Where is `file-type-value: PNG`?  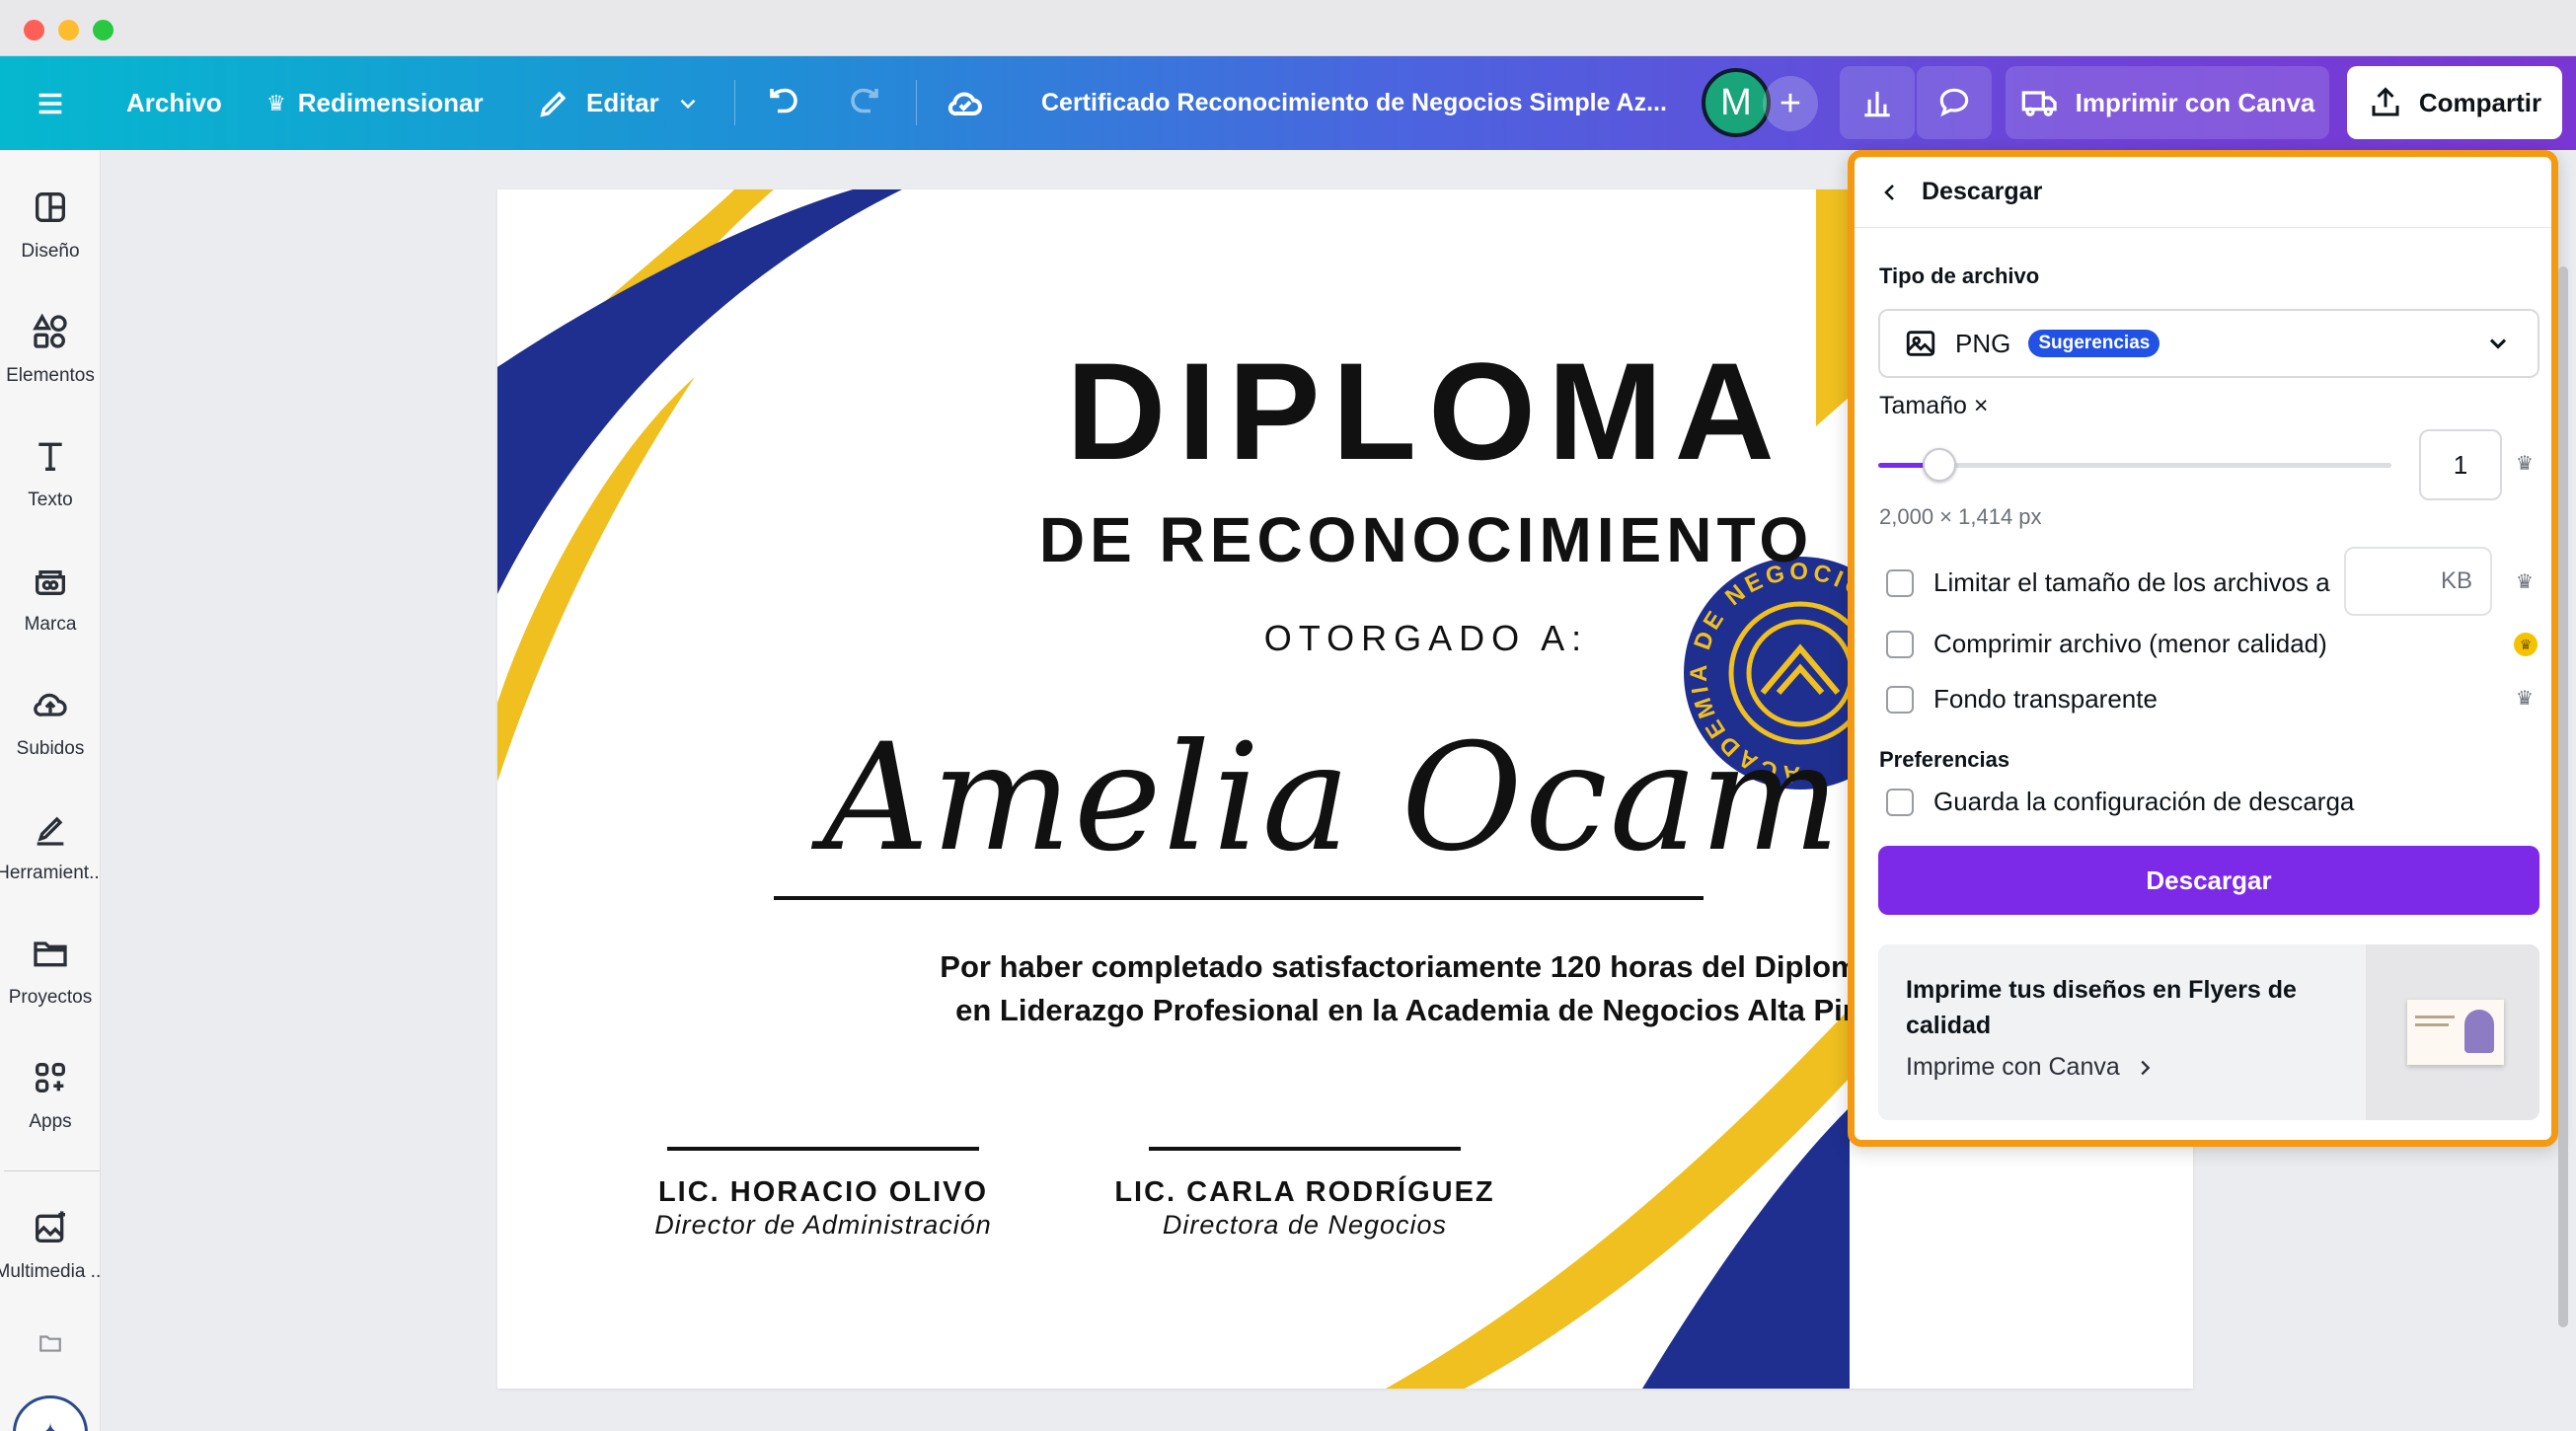 file-type-value: PNG is located at coordinates (1983, 343).